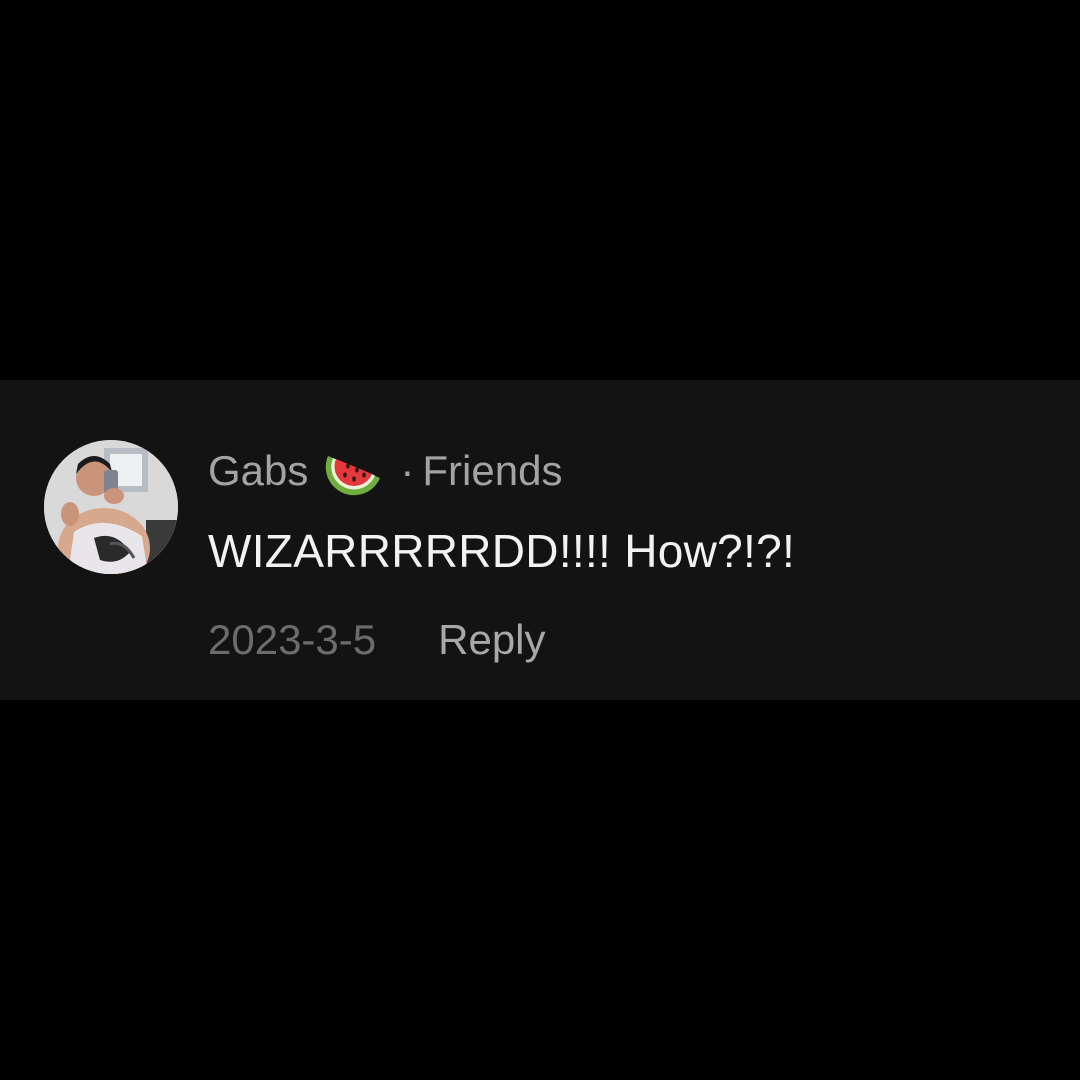 Image resolution: width=1080 pixels, height=1080 pixels. What do you see at coordinates (354, 471) in the screenshot?
I see `watermelon-icon` at bounding box center [354, 471].